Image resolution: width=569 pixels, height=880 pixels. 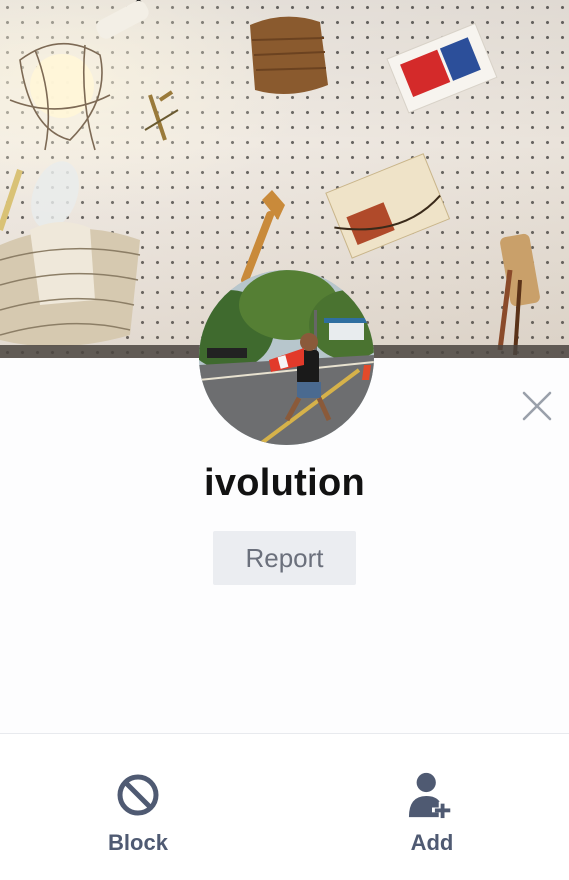 I want to click on avatar-photo, so click(x=286, y=357).